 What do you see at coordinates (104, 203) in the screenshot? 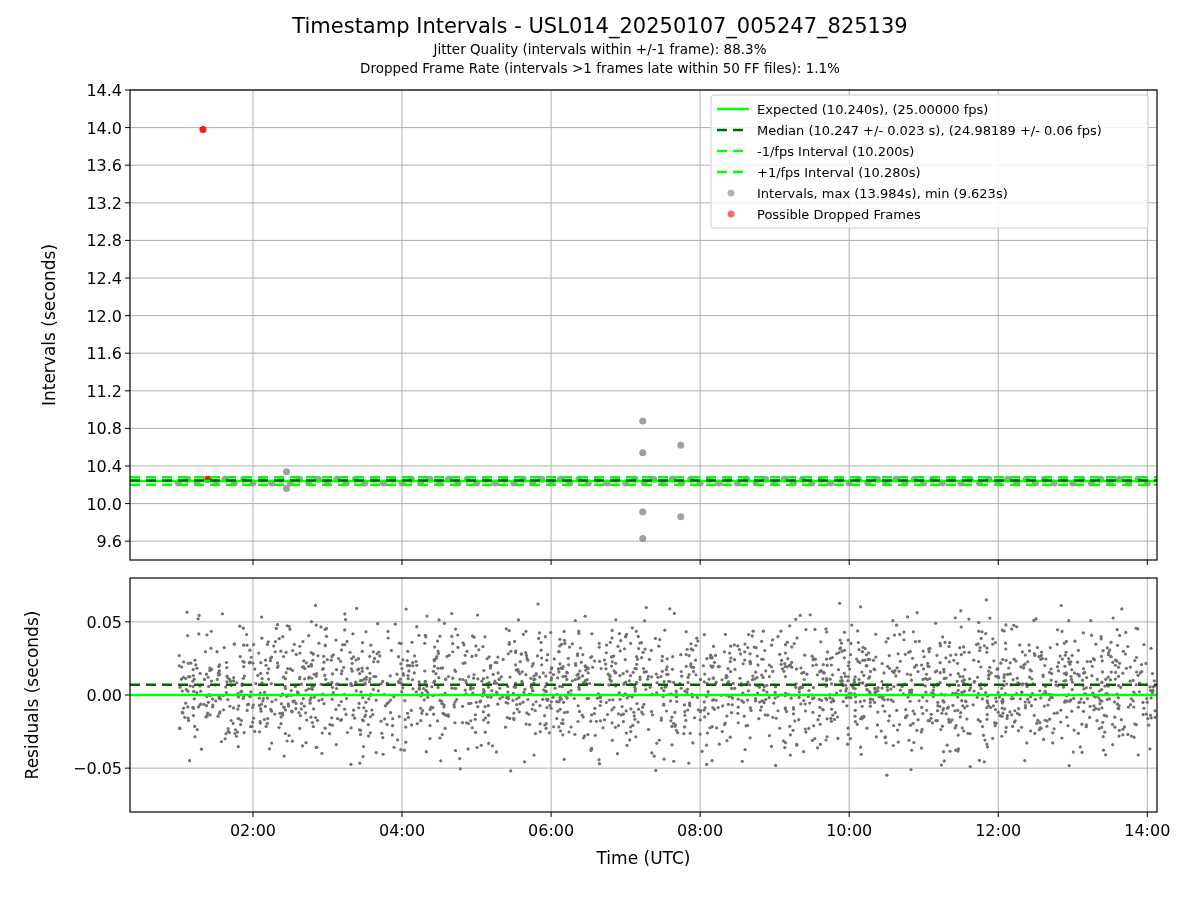
I see `y-tick-label: 13.2` at bounding box center [104, 203].